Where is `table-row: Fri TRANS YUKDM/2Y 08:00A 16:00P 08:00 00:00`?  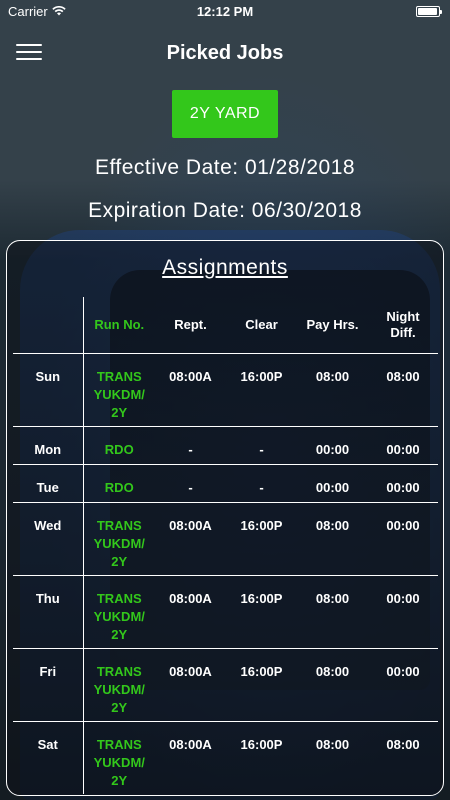 table-row: Fri TRANS YUKDM/2Y 08:00A 16:00P 08:00 00:00 is located at coordinates (225, 684).